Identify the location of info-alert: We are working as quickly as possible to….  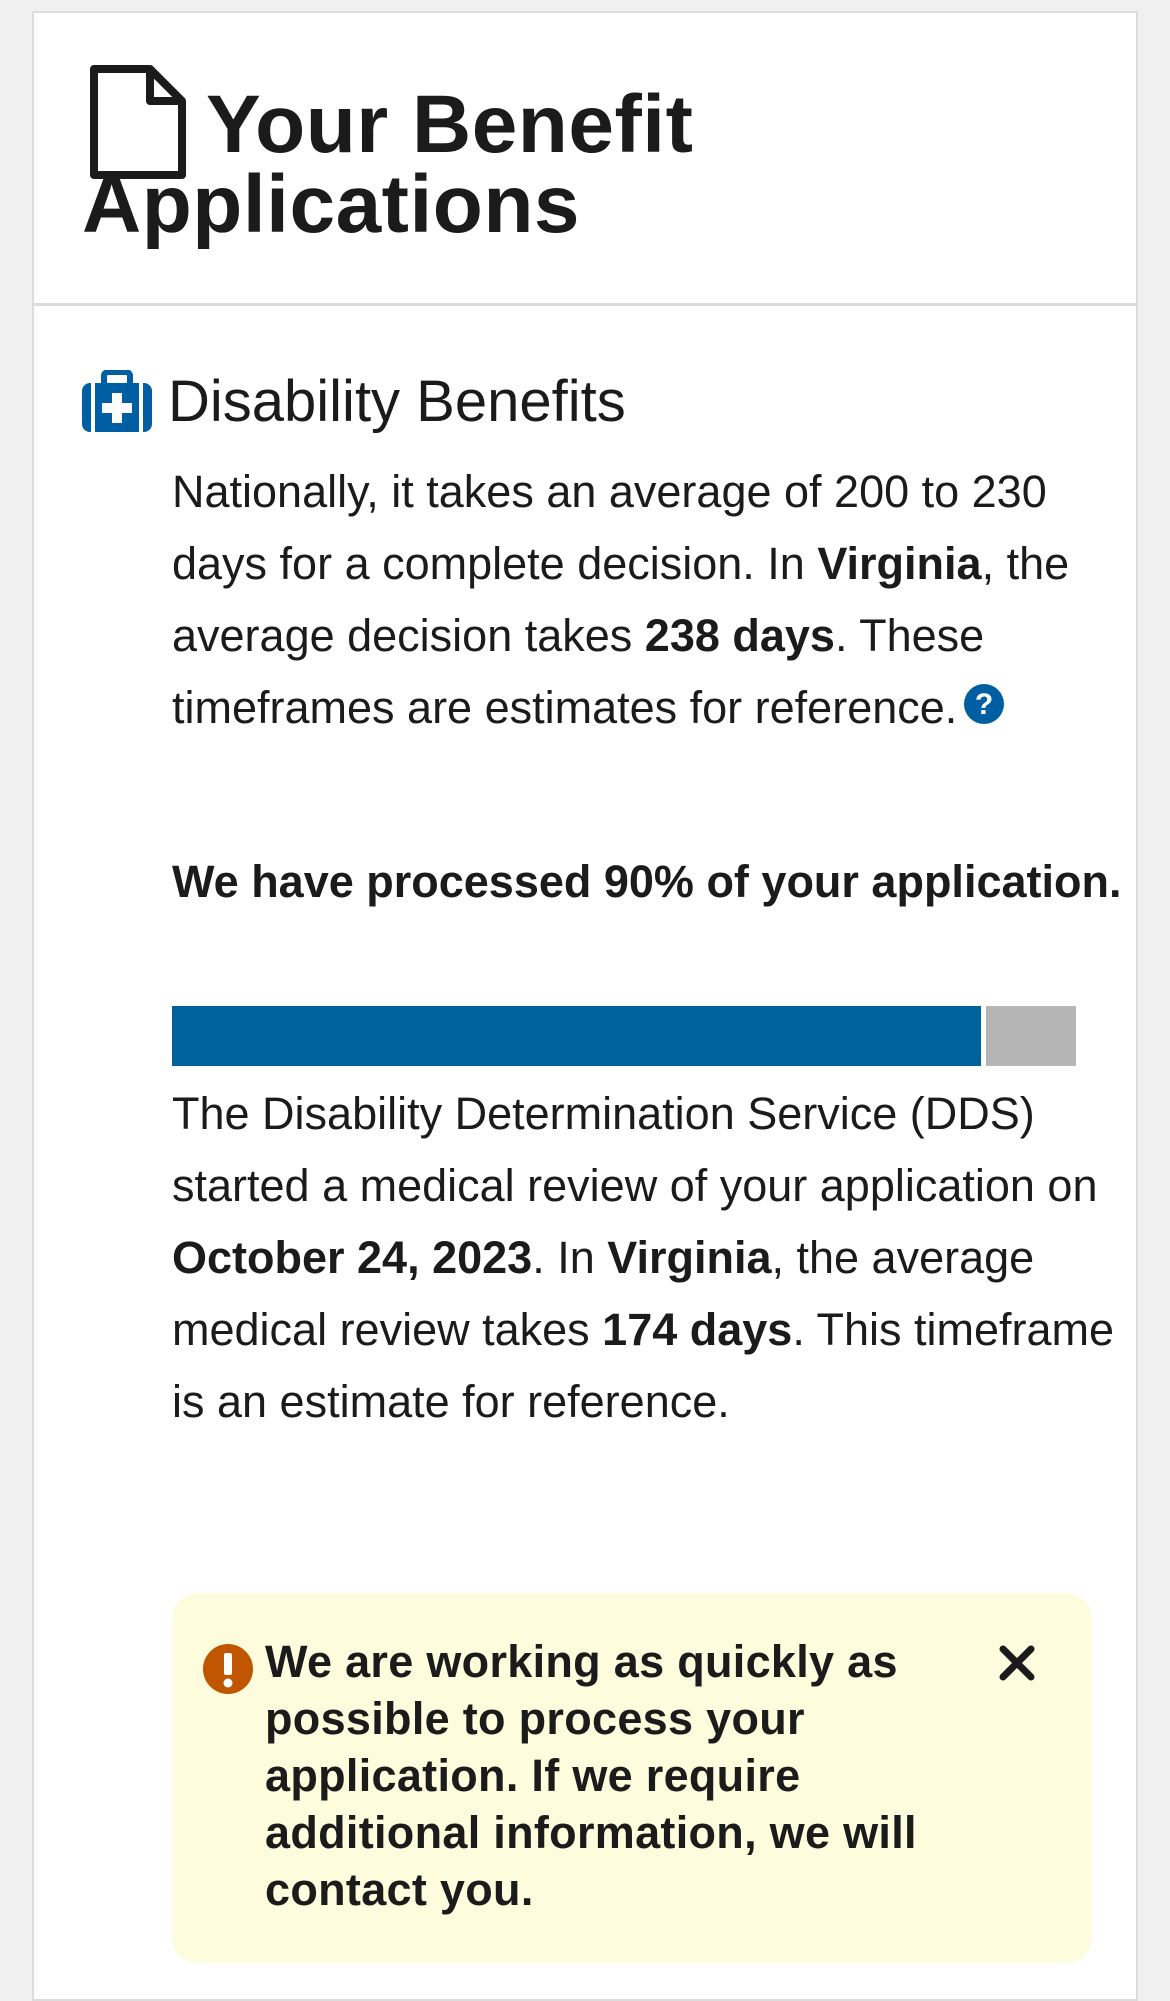
(632, 1778).